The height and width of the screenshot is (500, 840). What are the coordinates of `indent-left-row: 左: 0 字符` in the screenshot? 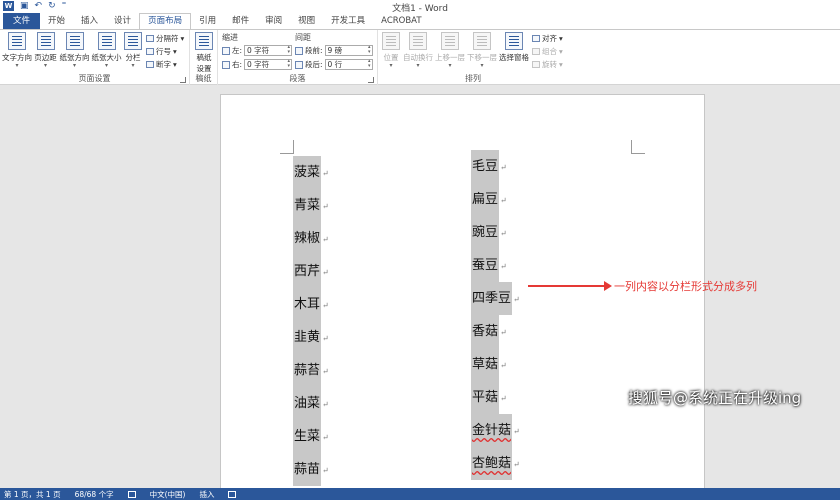 It's located at (257, 50).